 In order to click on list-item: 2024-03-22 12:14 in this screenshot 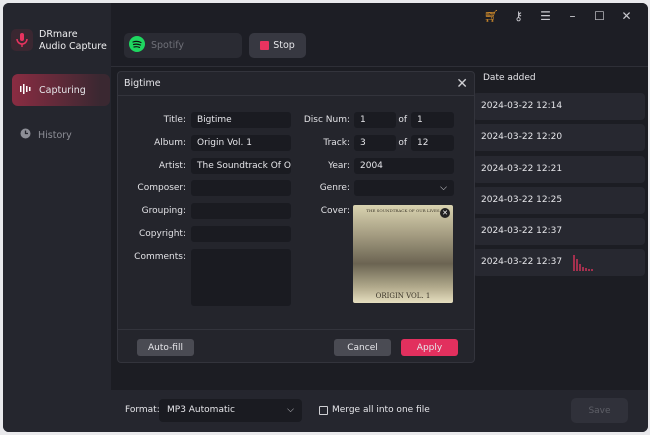, I will do `click(559, 106)`.